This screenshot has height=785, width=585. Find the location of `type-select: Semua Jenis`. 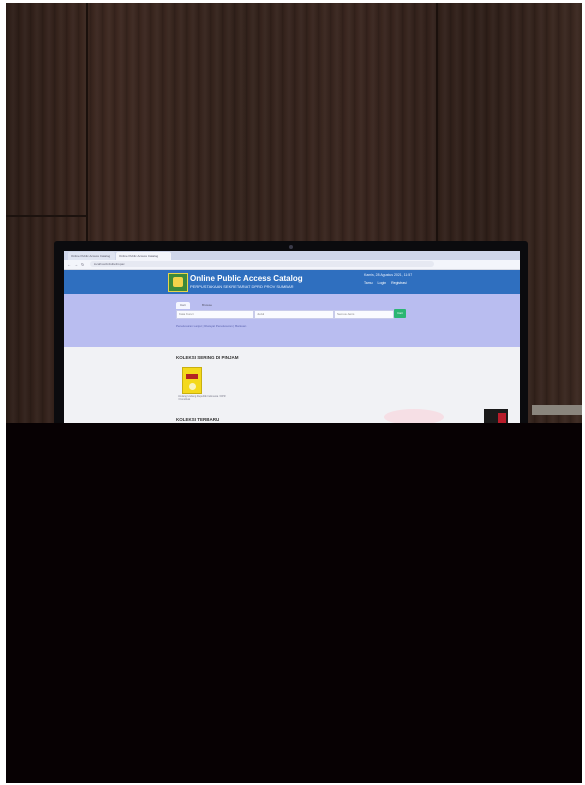

type-select: Semua Jenis is located at coordinates (364, 314).